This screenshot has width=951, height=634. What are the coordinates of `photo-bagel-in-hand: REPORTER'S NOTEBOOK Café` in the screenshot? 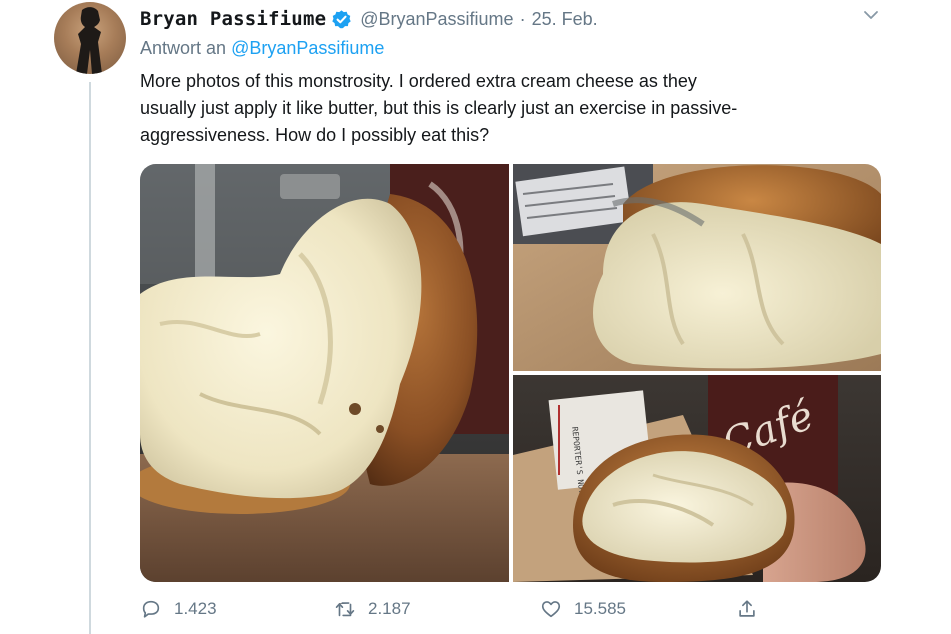 It's located at (697, 478).